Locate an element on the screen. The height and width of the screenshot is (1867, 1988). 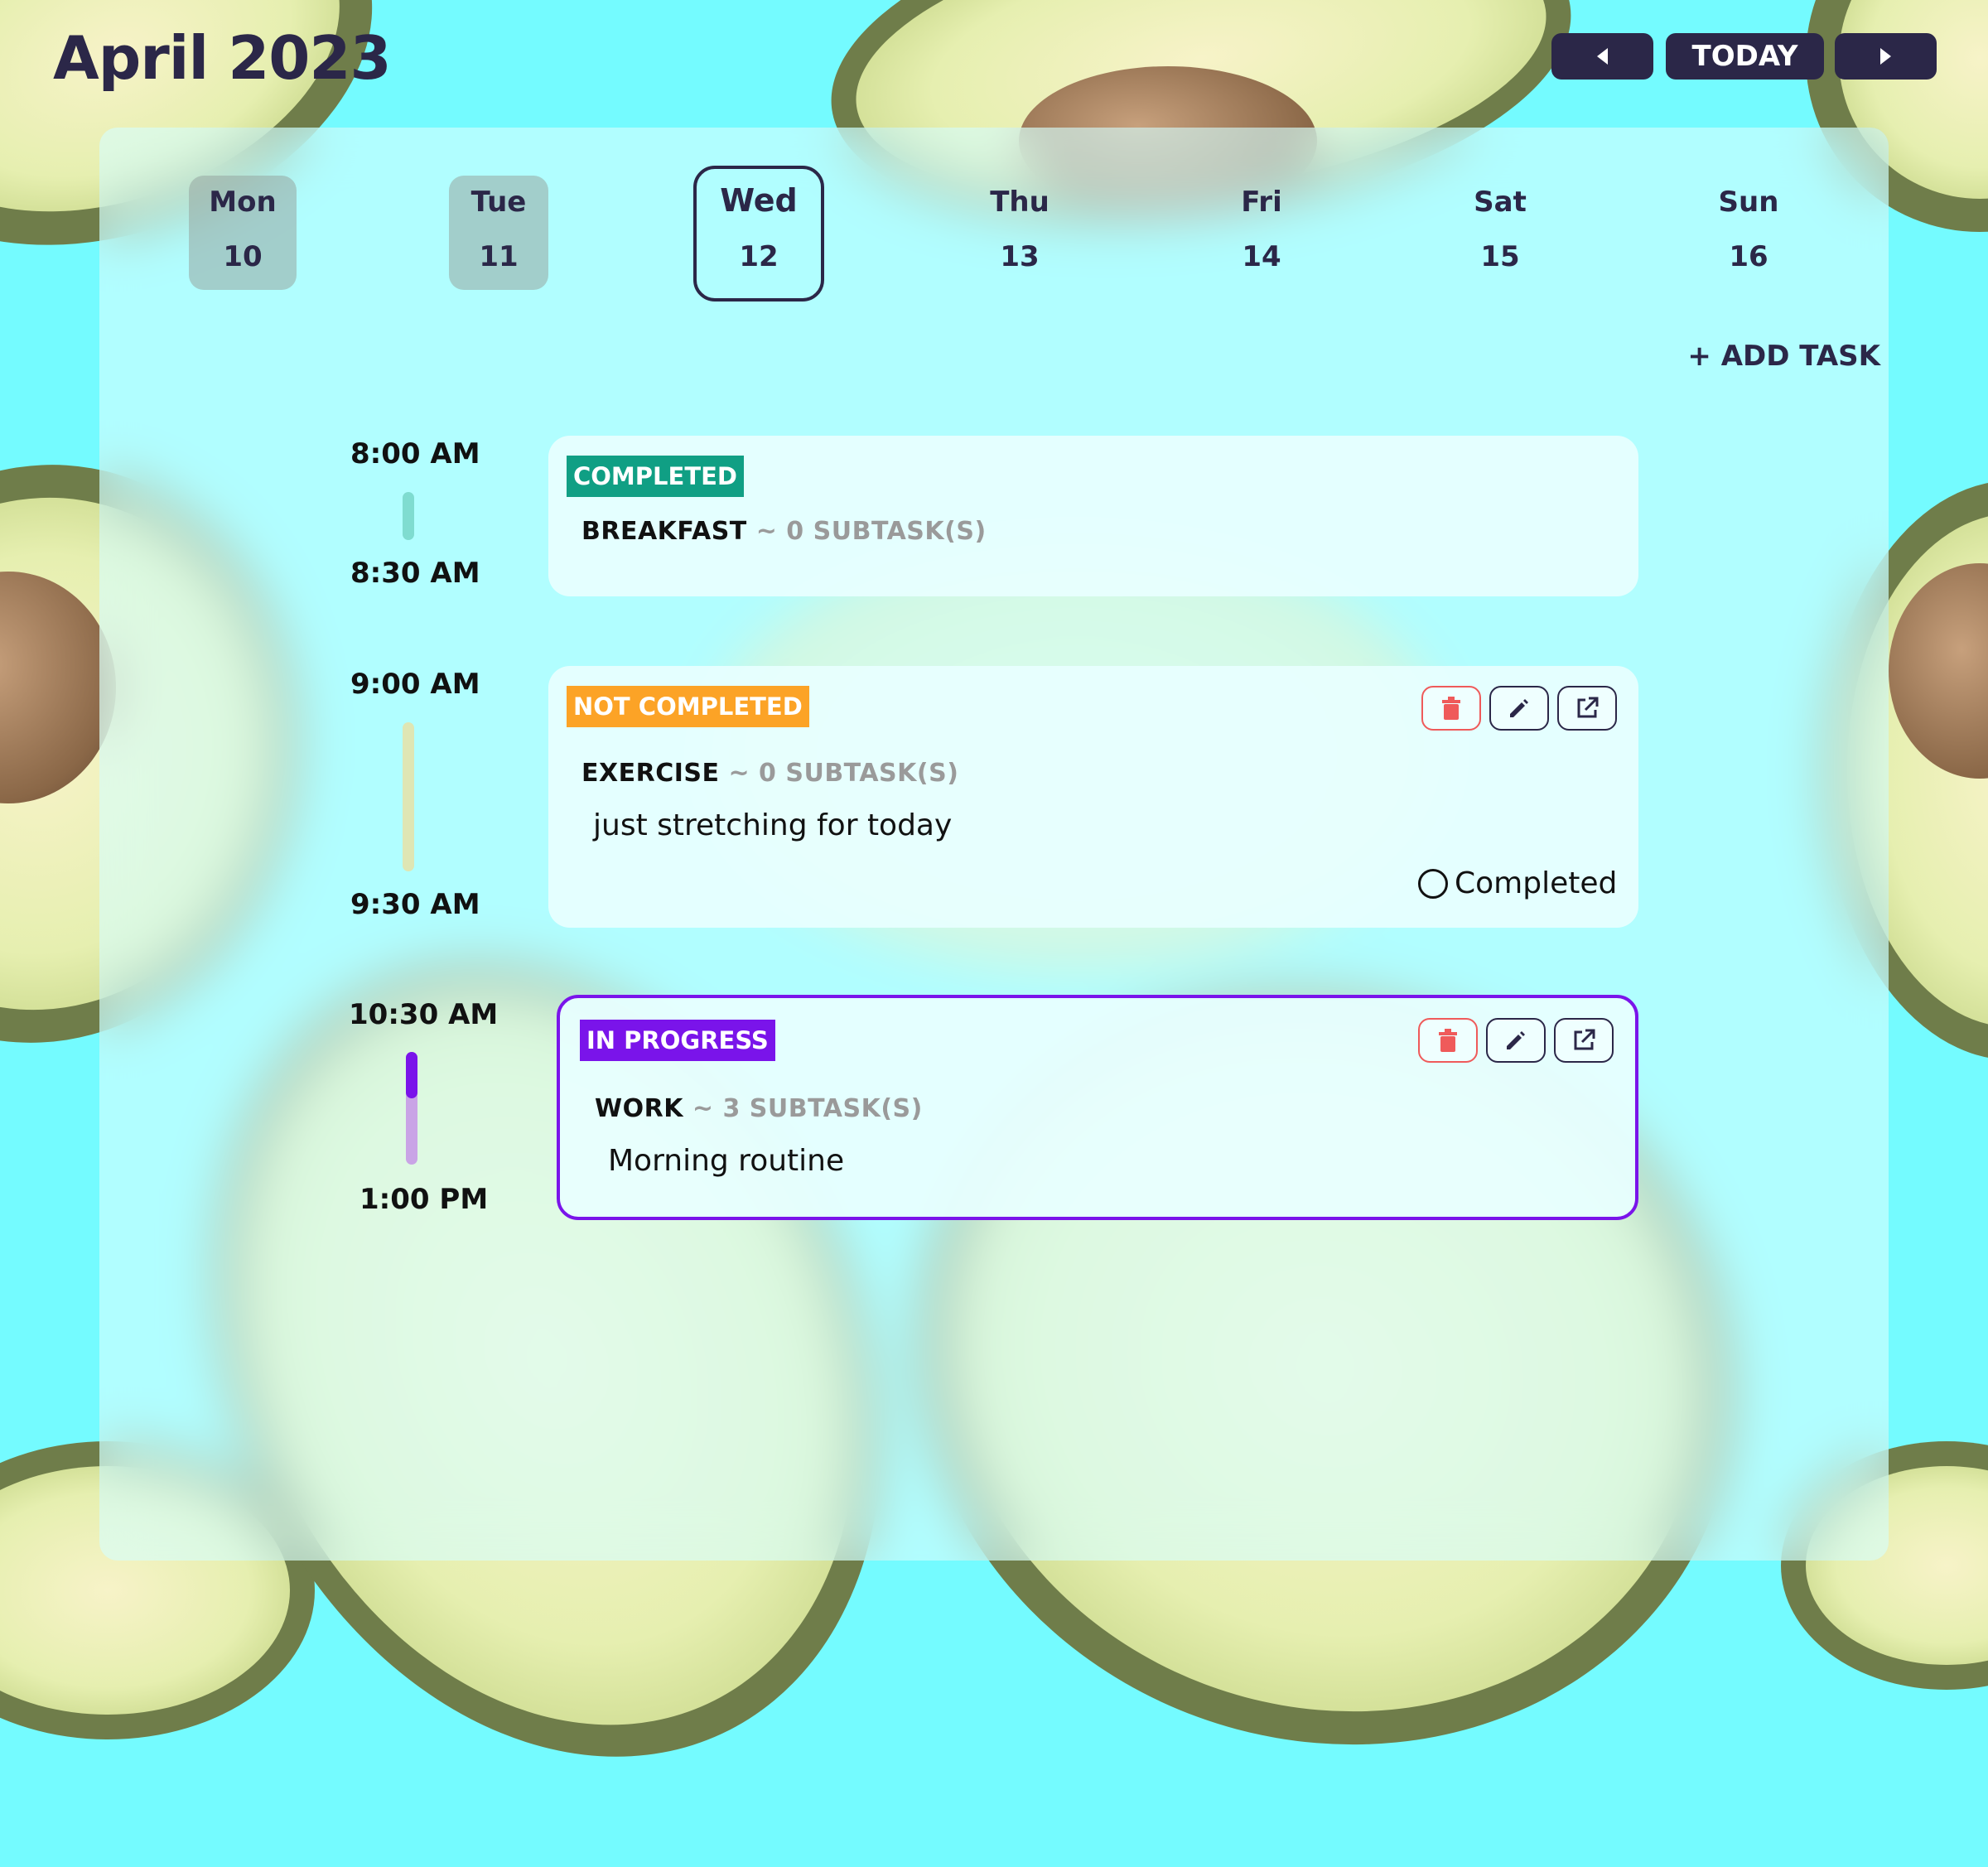
next-week-button is located at coordinates (1886, 56).